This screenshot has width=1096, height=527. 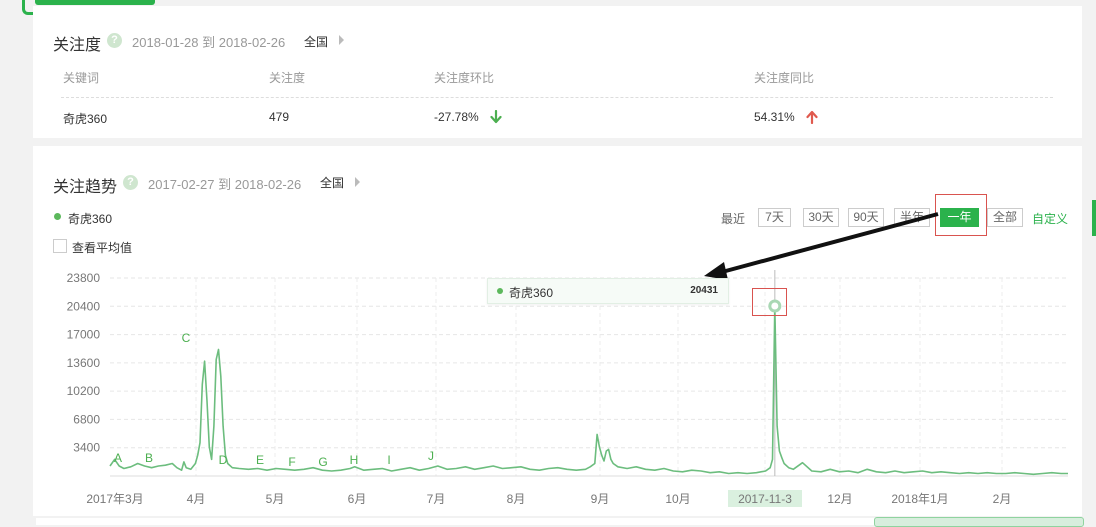 I want to click on x-tick-label: 7月, so click(x=436, y=499).